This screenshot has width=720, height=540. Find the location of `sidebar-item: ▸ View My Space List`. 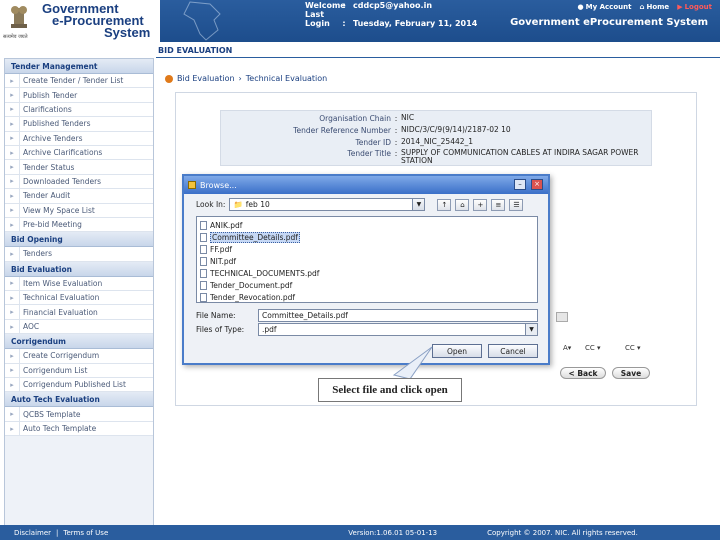

sidebar-item: ▸ View My Space List is located at coordinates (79, 210).